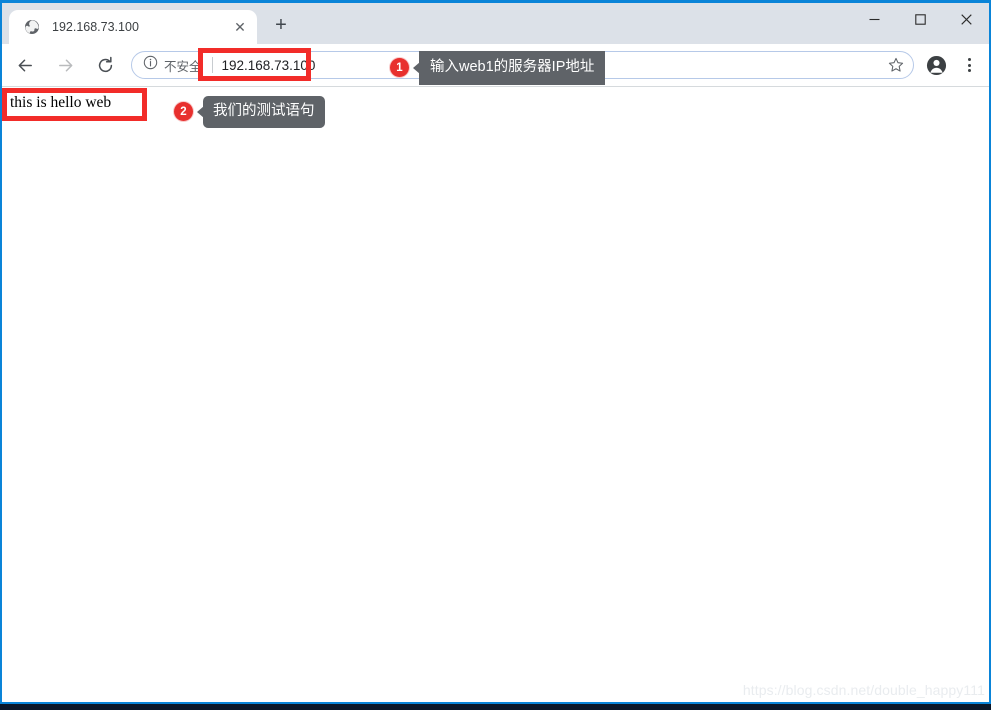 The image size is (991, 710). What do you see at coordinates (399, 68) in the screenshot?
I see `annotation-badge-1: 1` at bounding box center [399, 68].